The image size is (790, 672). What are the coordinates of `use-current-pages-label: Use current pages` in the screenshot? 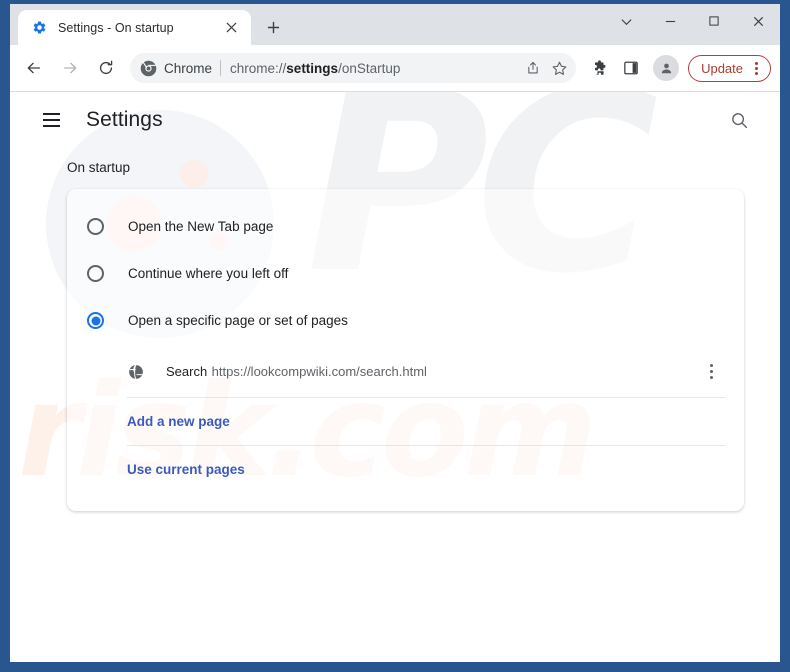 It's located at (186, 469).